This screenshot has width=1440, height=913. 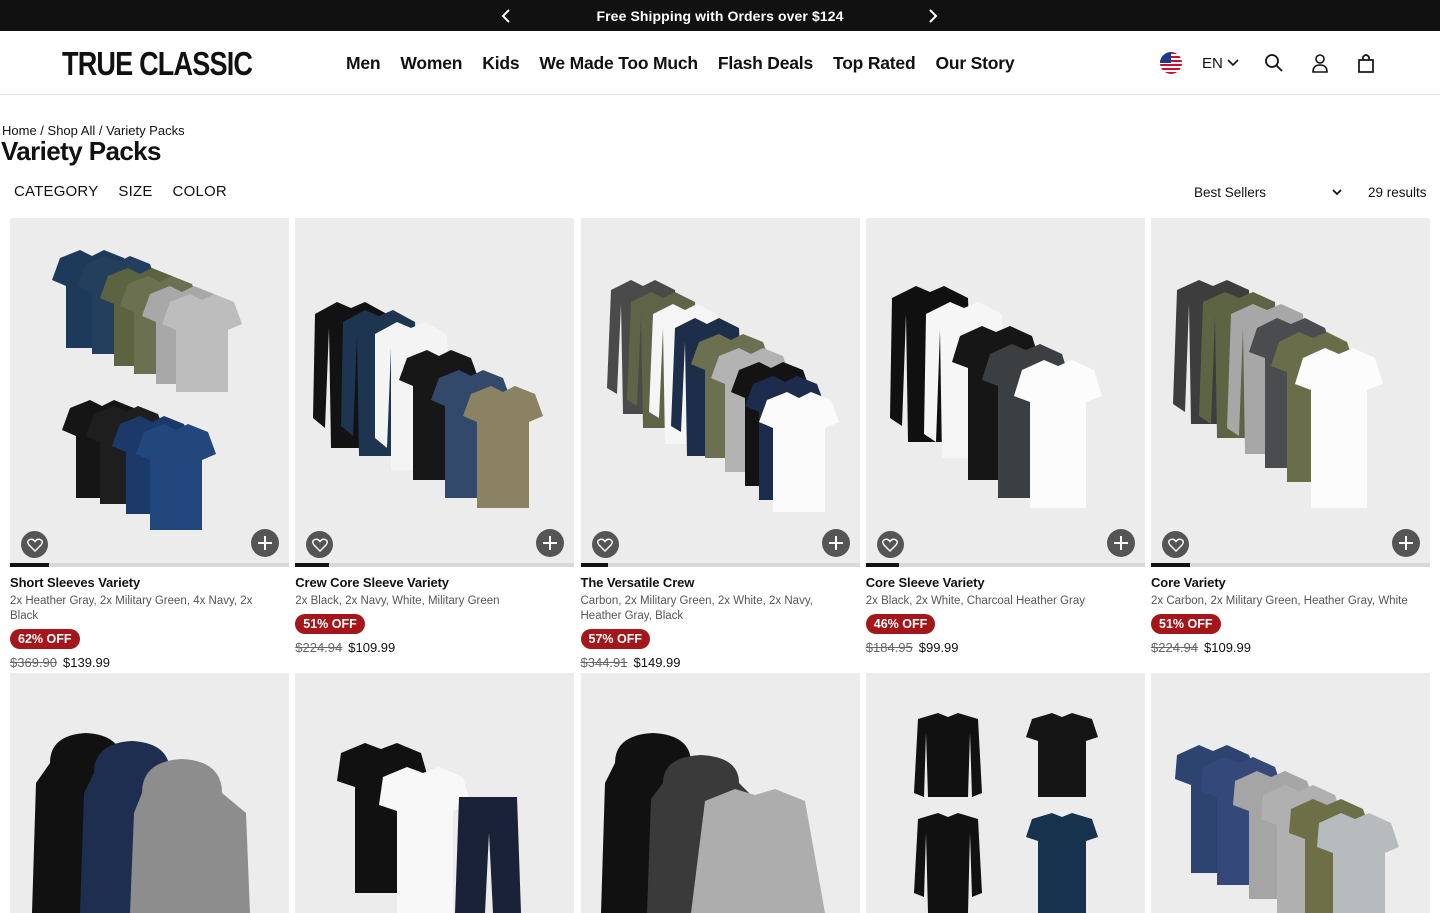 What do you see at coordinates (157, 64) in the screenshot?
I see `logo: TRUE CLASSIC` at bounding box center [157, 64].